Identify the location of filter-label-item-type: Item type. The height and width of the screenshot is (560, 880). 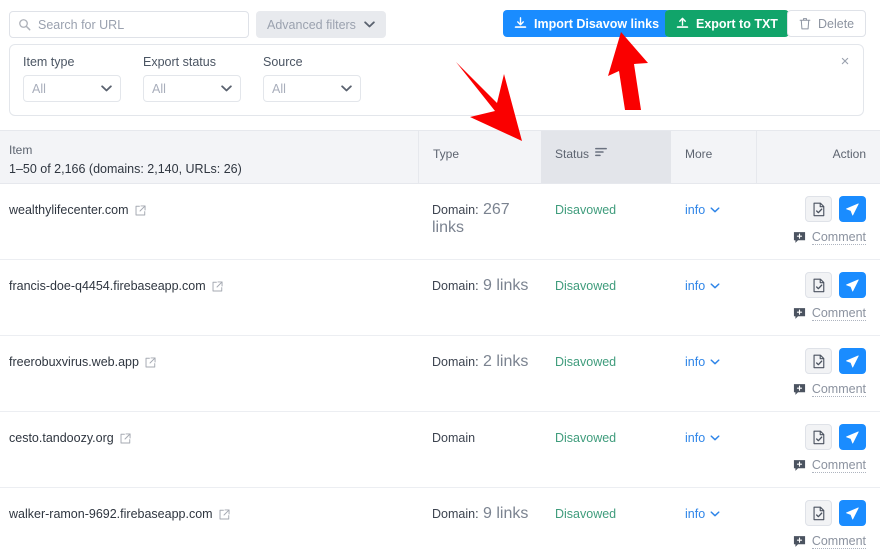
(49, 62).